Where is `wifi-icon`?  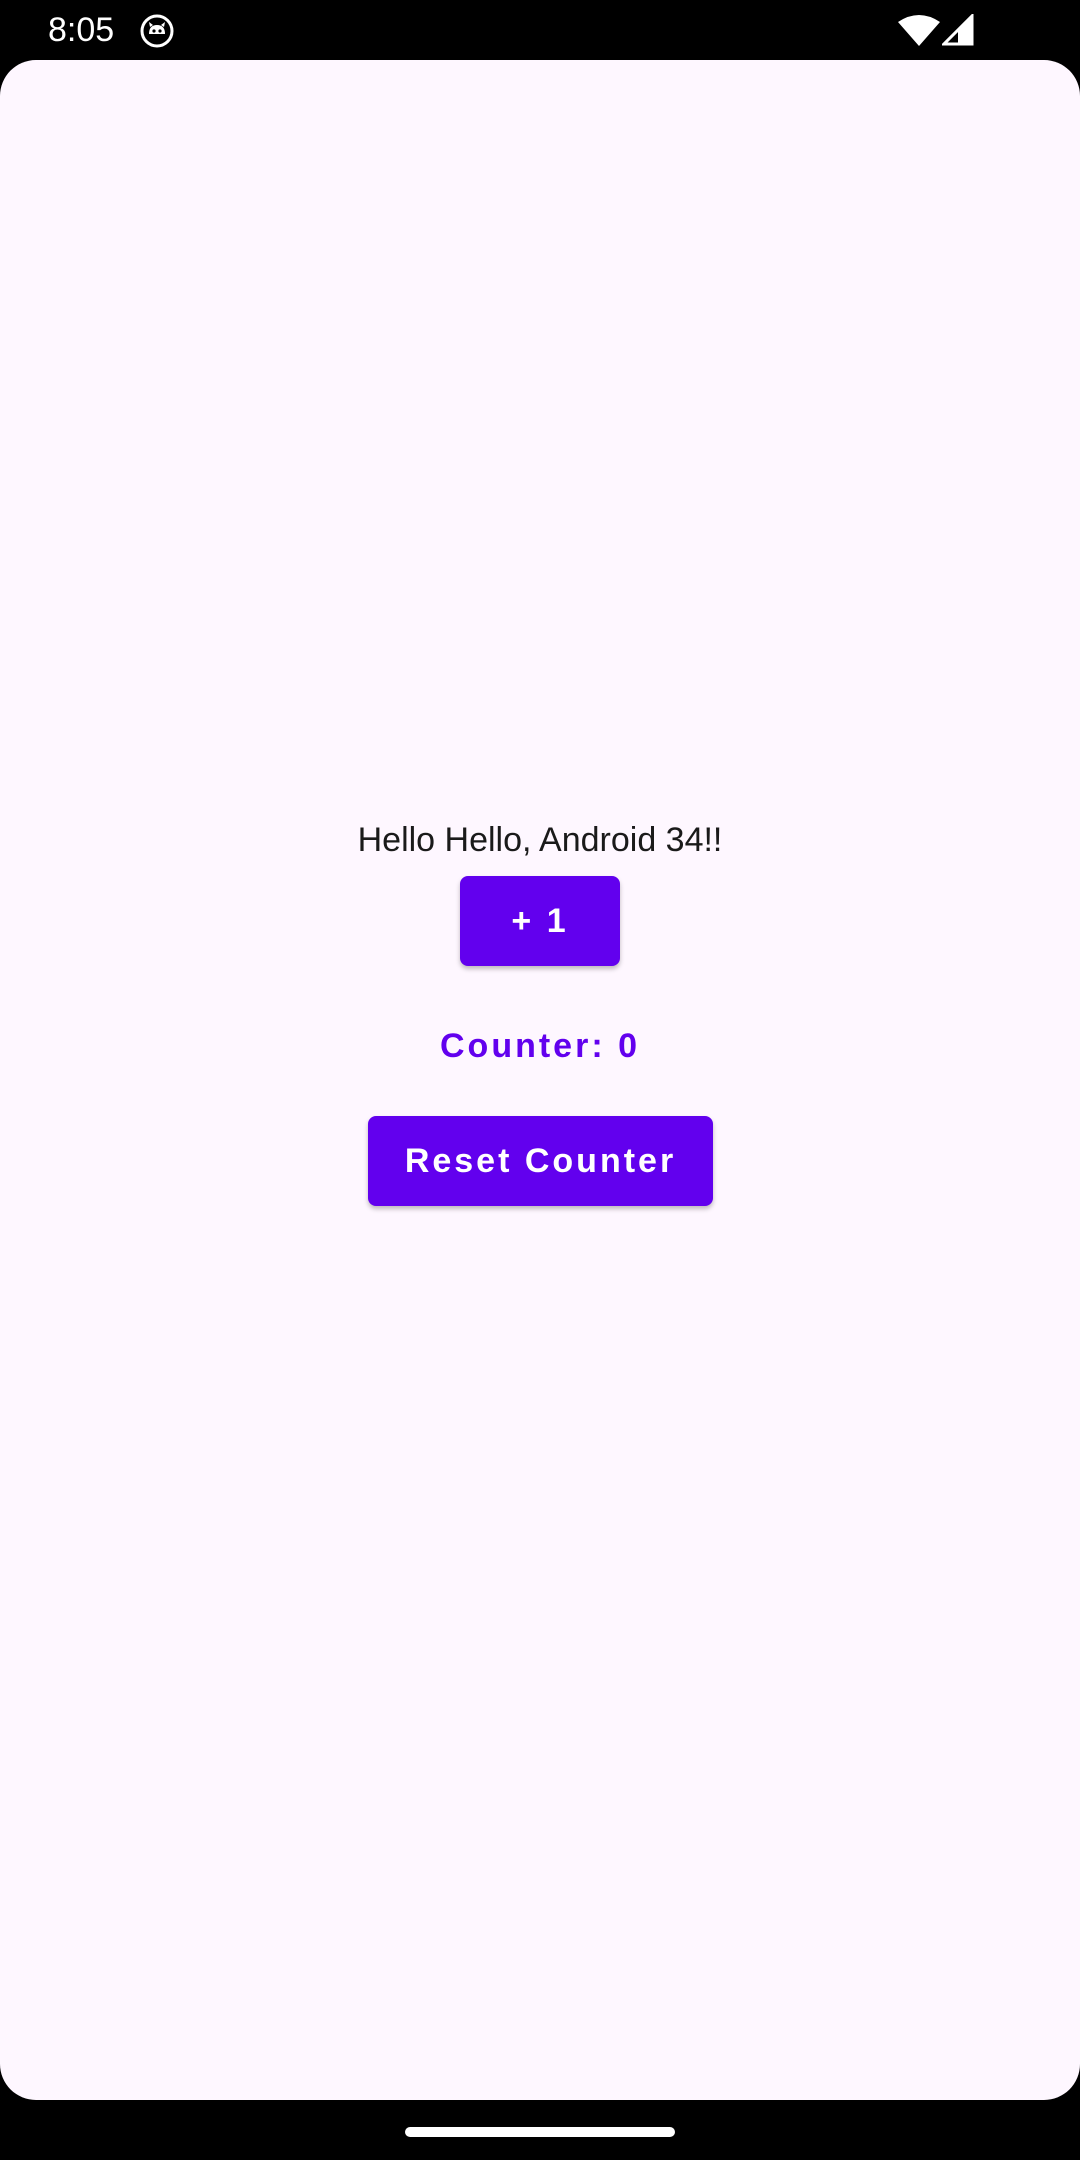 wifi-icon is located at coordinates (919, 30).